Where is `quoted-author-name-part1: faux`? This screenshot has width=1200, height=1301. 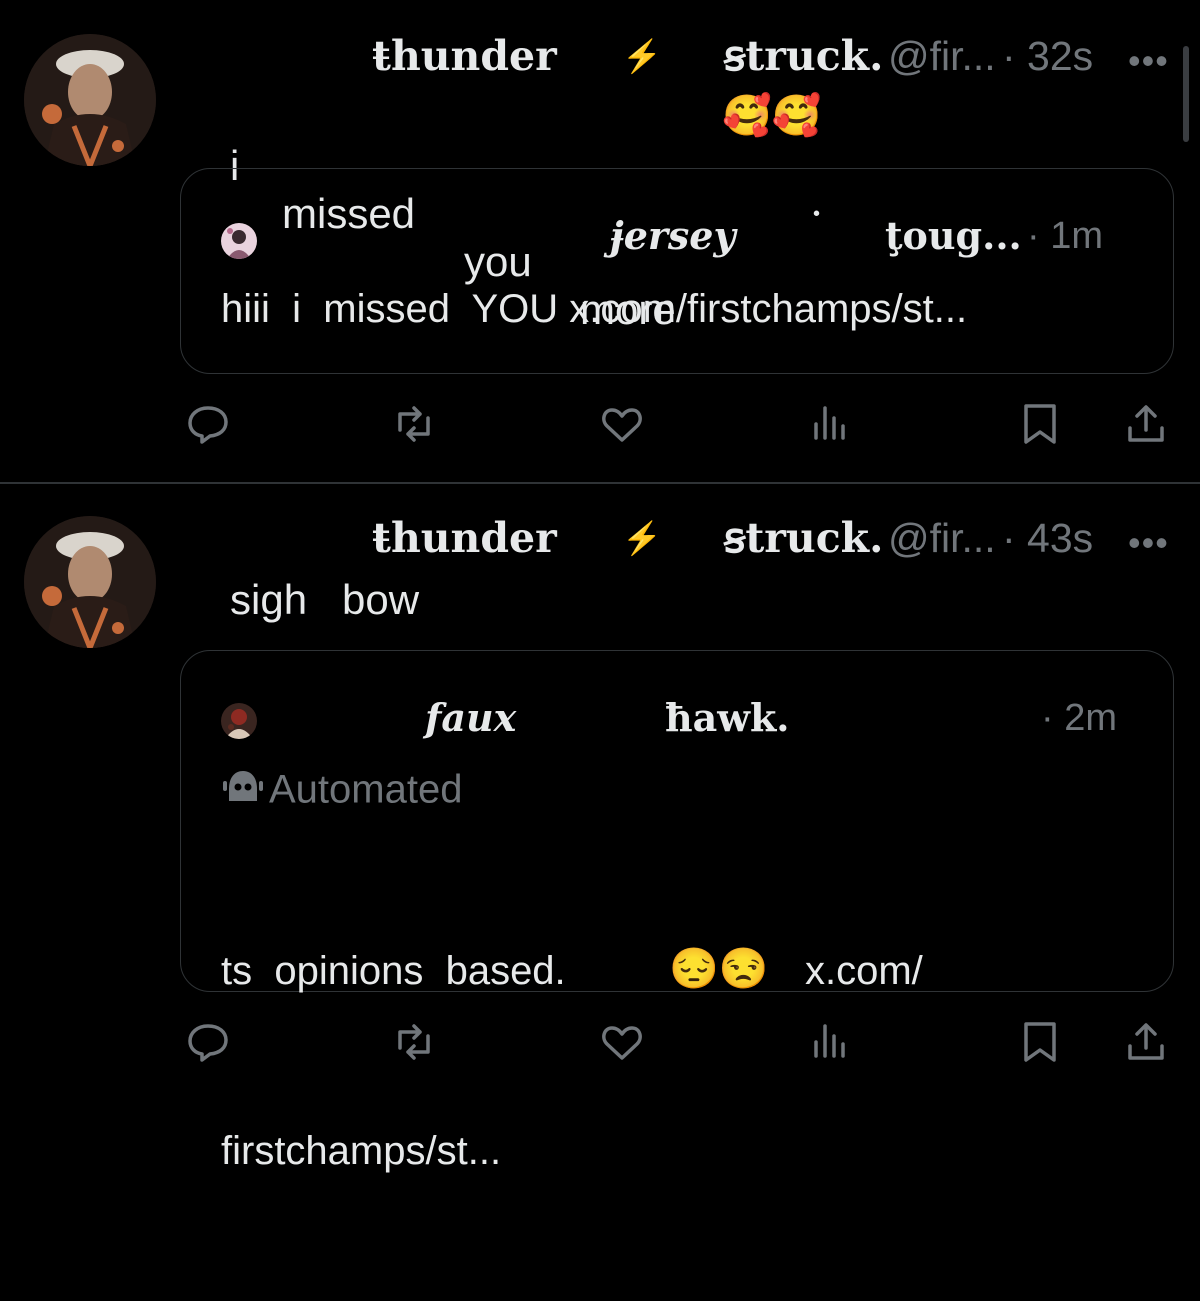
quoted-author-name-part1: faux is located at coordinates (471, 717).